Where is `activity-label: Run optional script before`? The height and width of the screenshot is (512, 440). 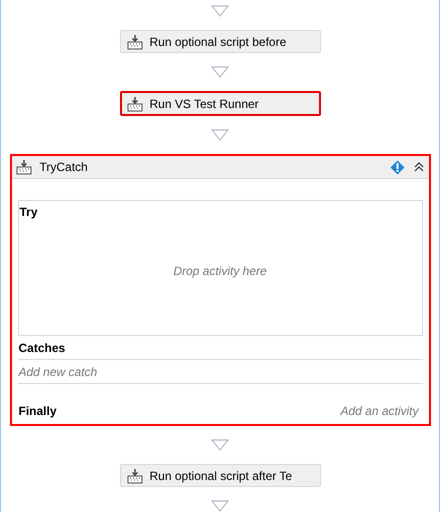 activity-label: Run optional script before is located at coordinates (218, 41).